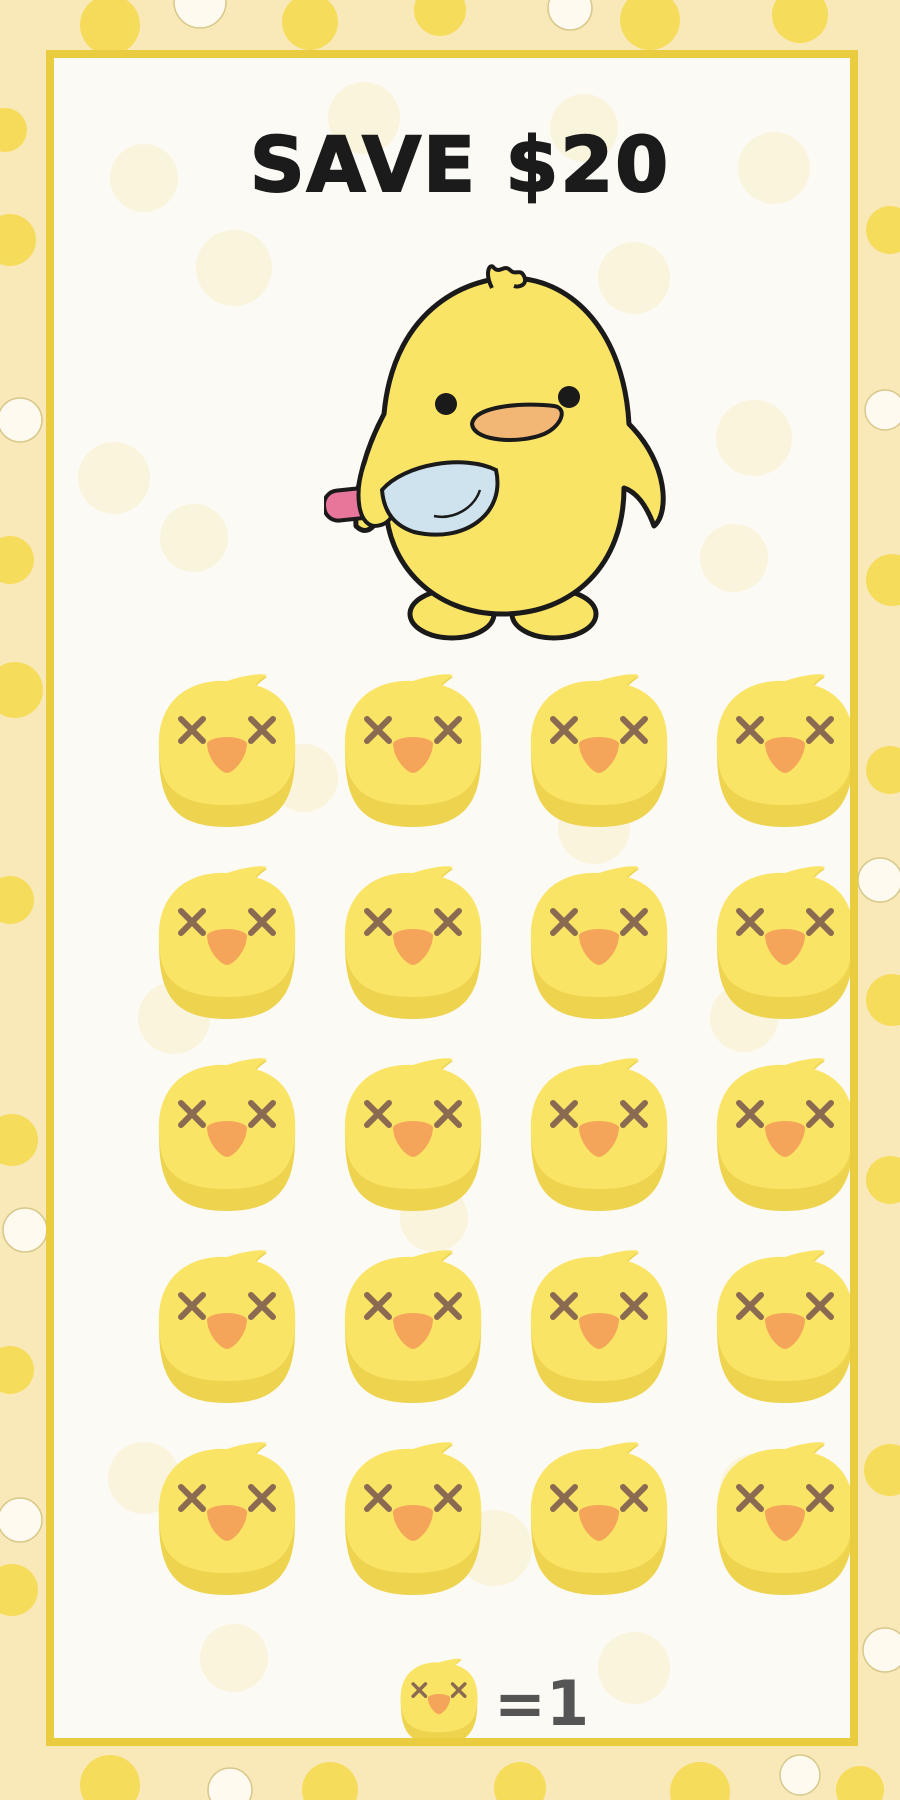 The image size is (900, 1800). What do you see at coordinates (492, 1702) in the screenshot?
I see `legend: =1` at bounding box center [492, 1702].